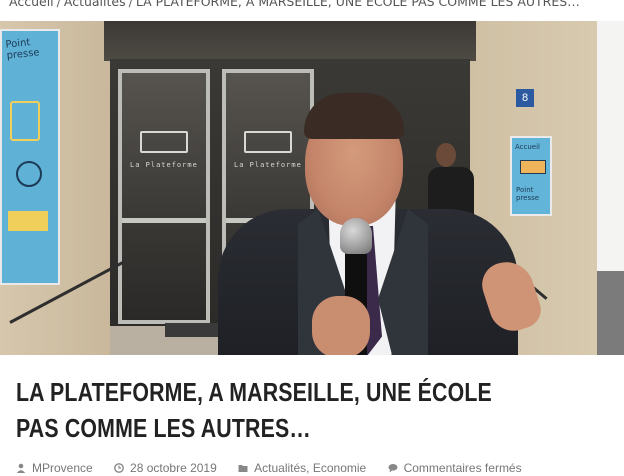  I want to click on comment-icon, so click(393, 468).